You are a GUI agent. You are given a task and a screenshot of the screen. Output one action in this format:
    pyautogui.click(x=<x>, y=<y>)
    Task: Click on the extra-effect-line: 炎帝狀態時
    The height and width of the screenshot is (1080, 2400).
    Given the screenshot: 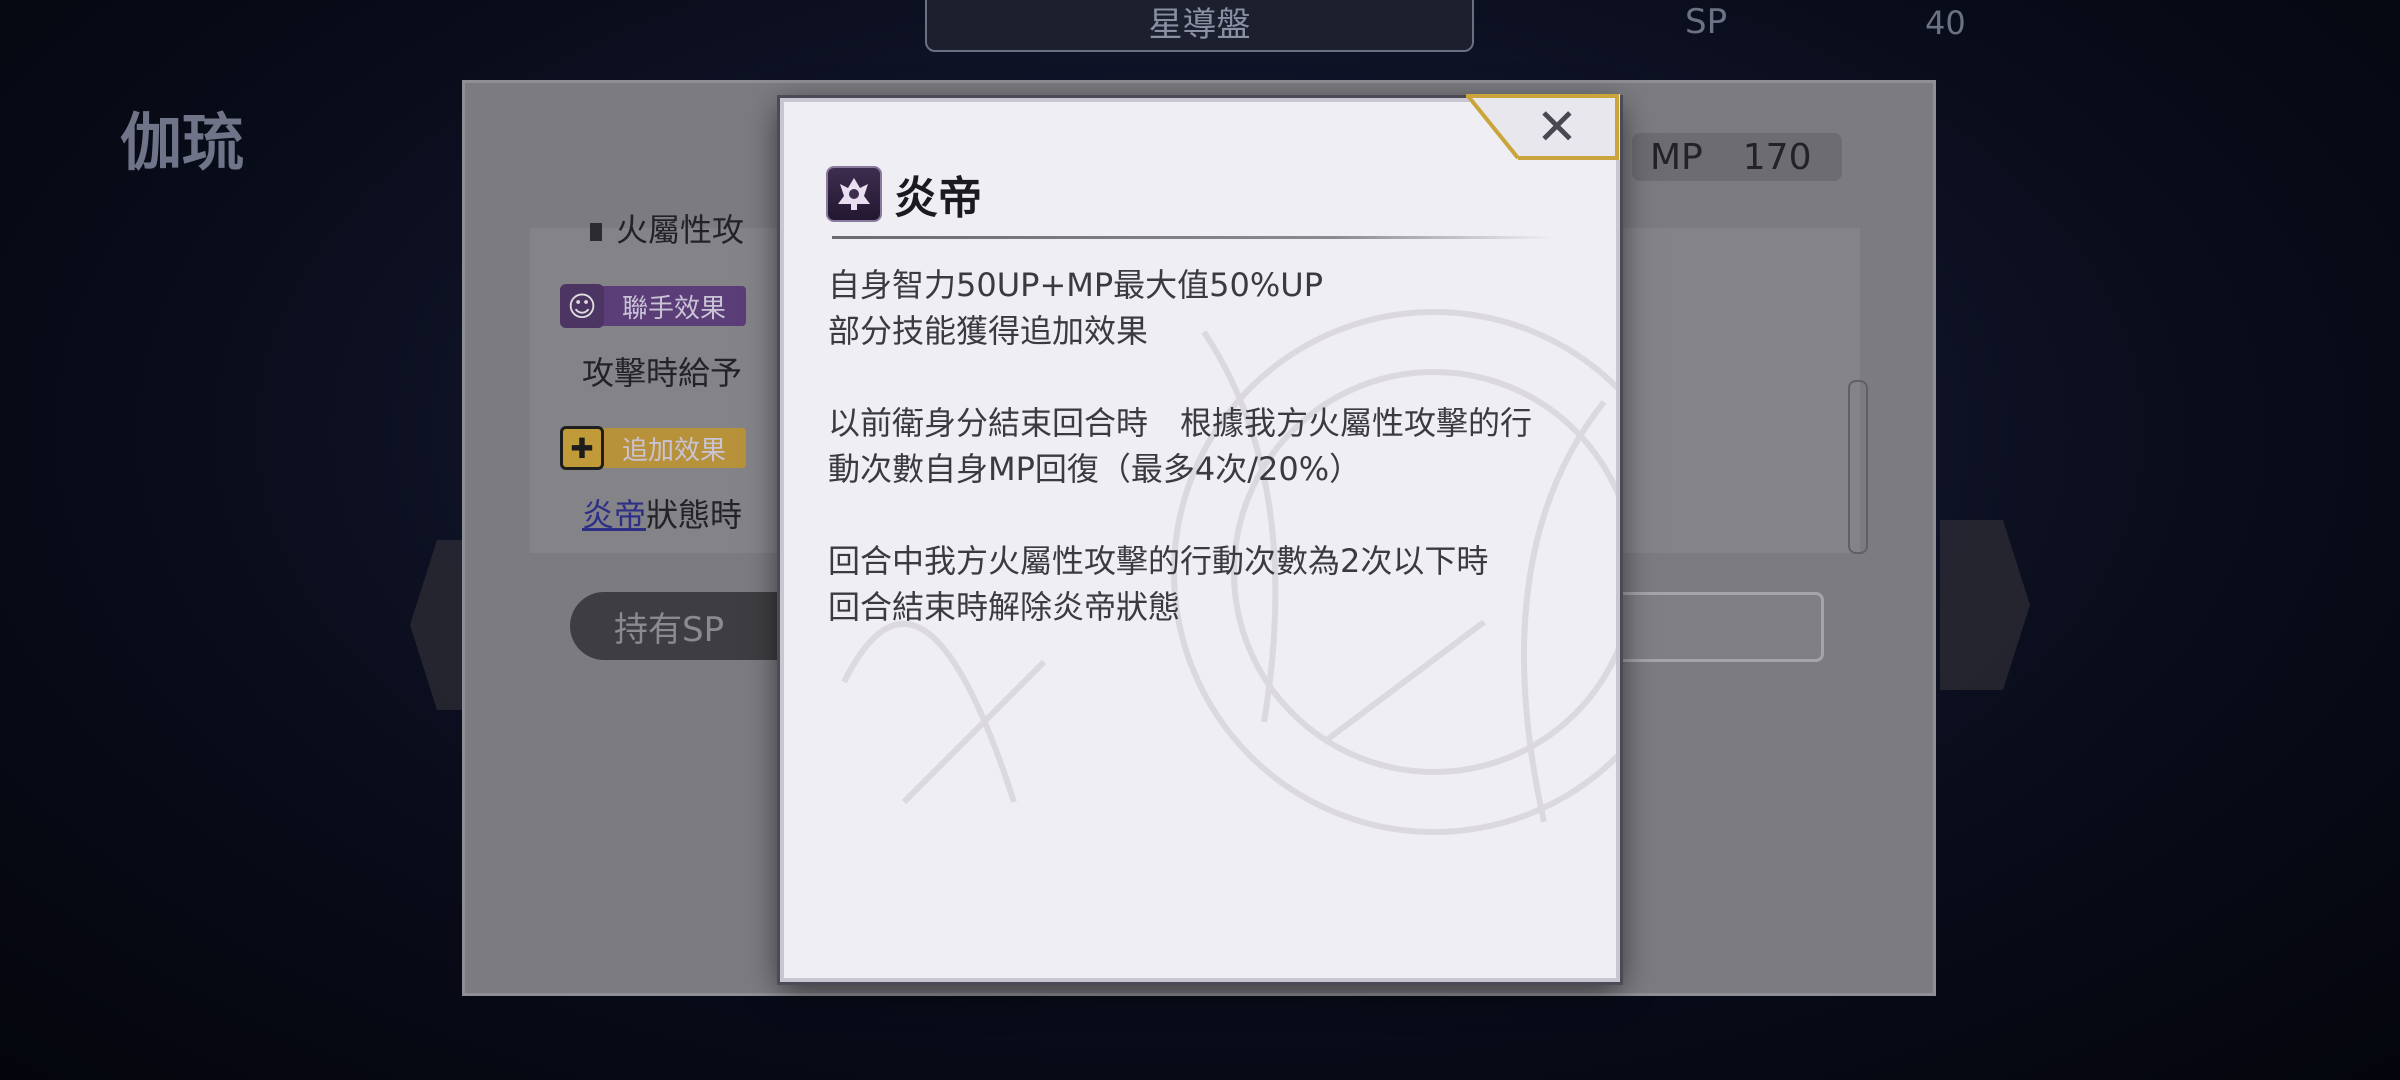 What is the action you would take?
    pyautogui.click(x=662, y=513)
    